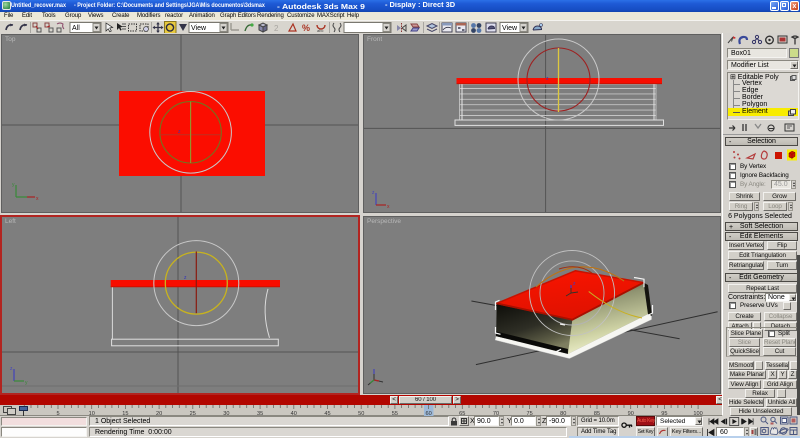 The image size is (800, 438). What do you see at coordinates (276, 28) in the screenshot?
I see `svg-text: 2` at bounding box center [276, 28].